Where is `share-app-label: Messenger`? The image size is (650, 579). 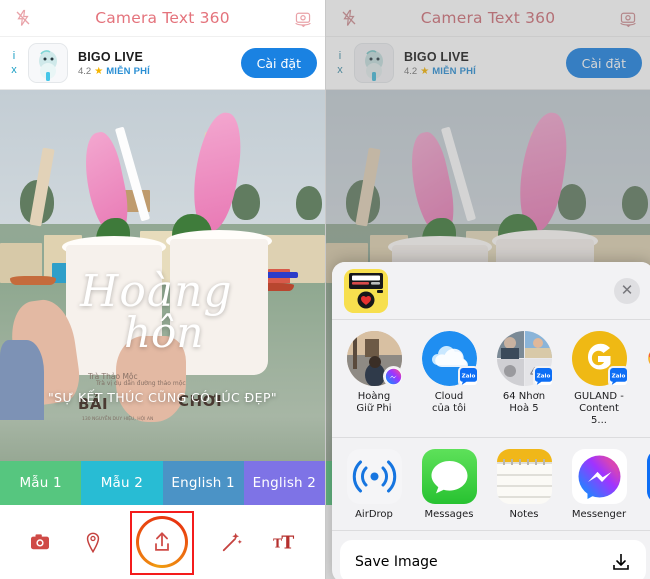
share-app-label: Messenger is located at coordinates (599, 514).